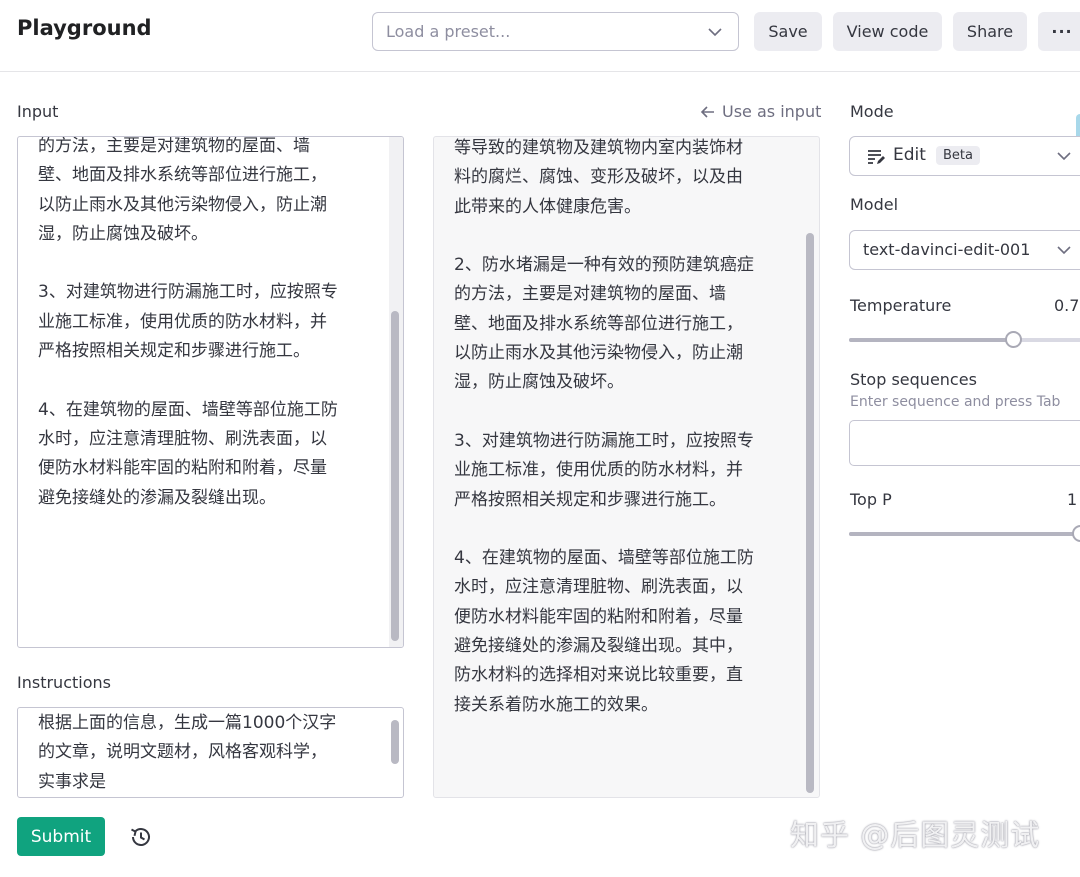 The width and height of the screenshot is (1080, 877). I want to click on watermark: 知乎 @后图灵测试, so click(915, 835).